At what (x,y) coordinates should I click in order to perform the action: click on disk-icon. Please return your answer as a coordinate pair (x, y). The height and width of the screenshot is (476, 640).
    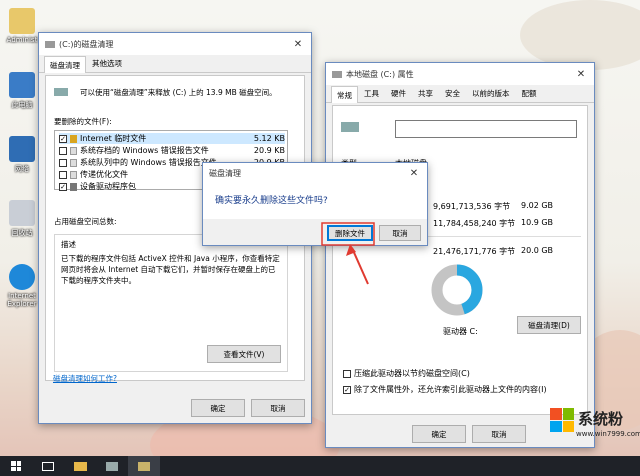
    Looking at the image, I should click on (144, 466).